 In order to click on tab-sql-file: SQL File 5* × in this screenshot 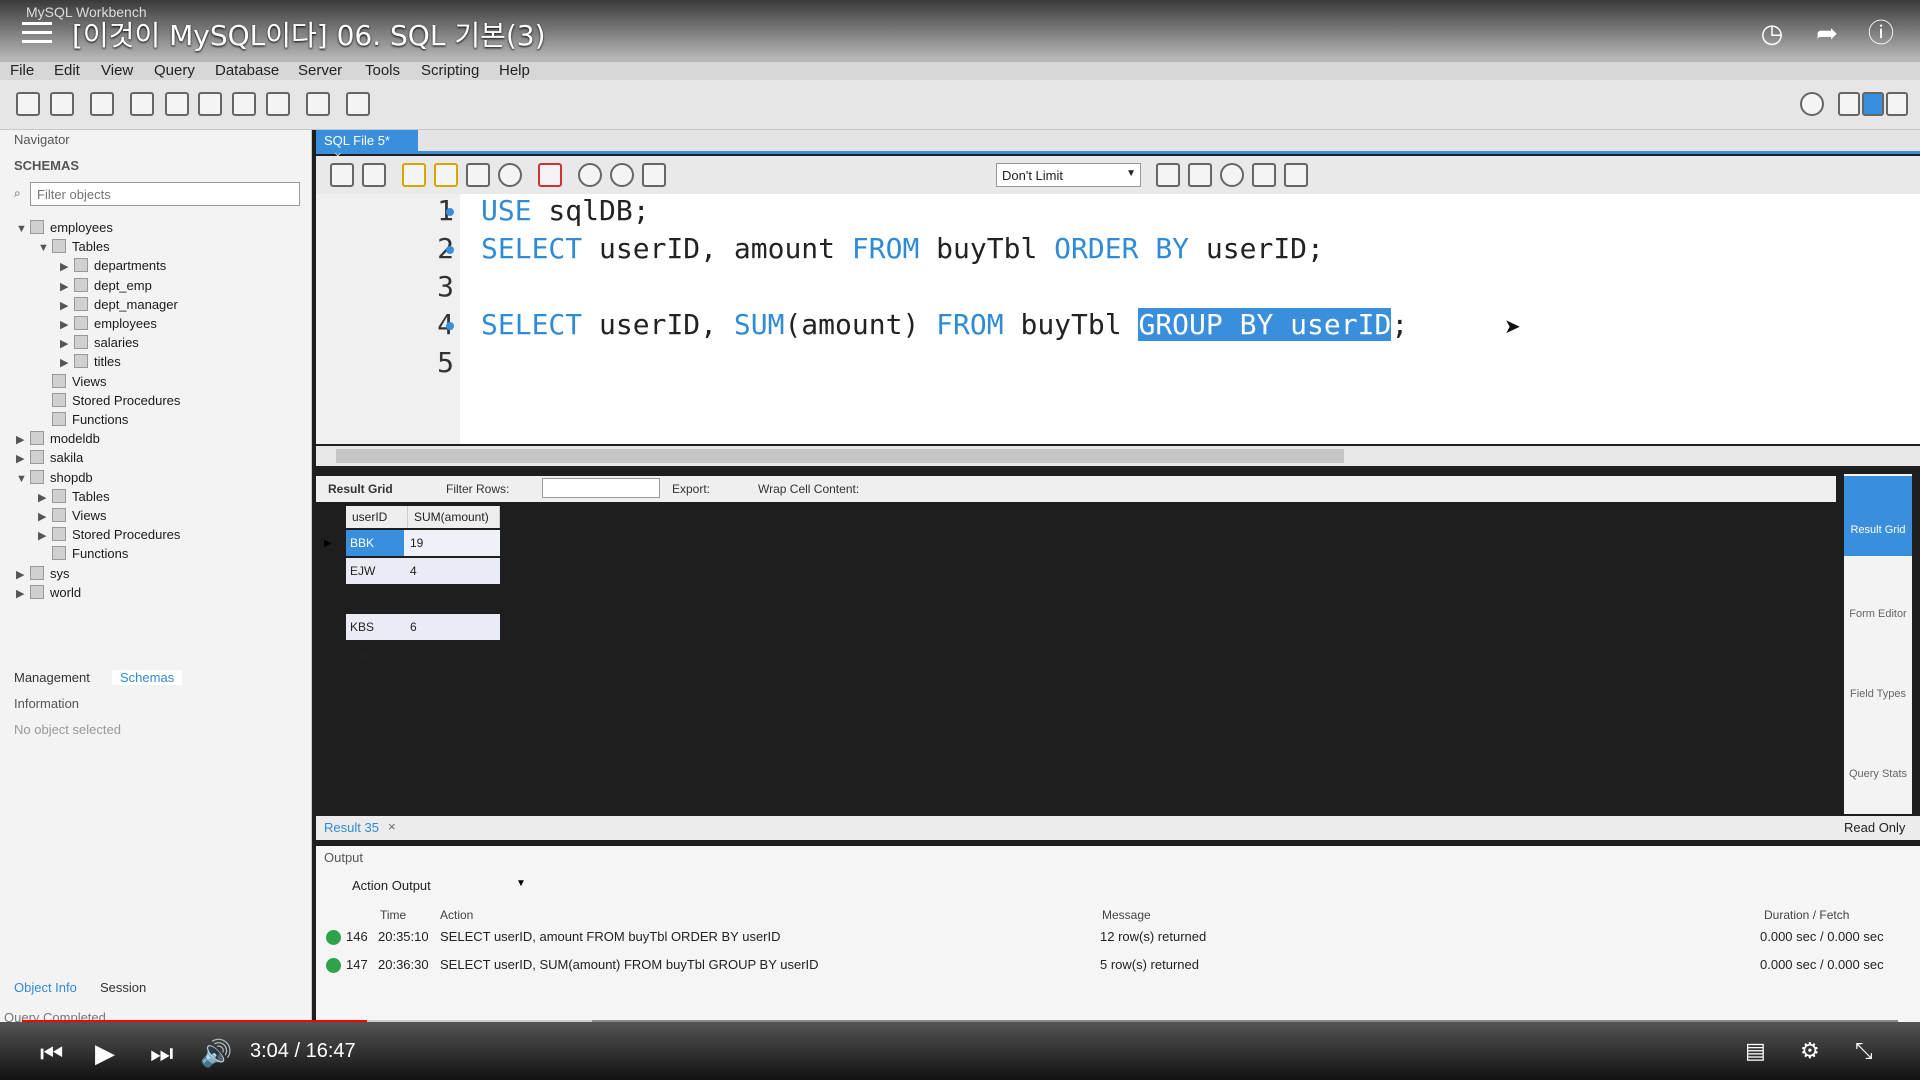, I will do `click(367, 146)`.